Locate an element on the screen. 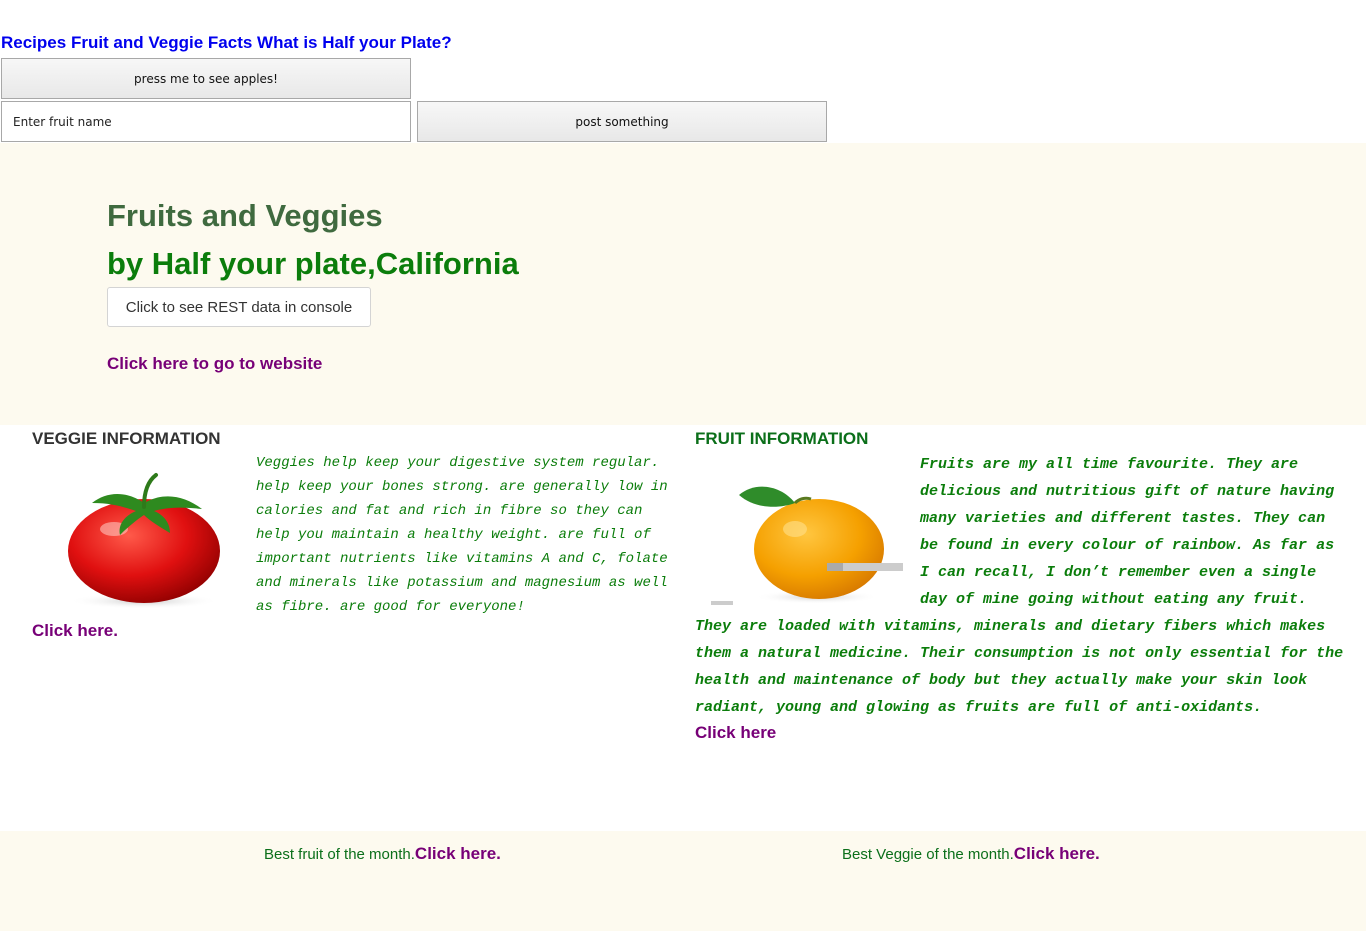 The height and width of the screenshot is (931, 1366). best-fruit-text: Best fruit of the month. is located at coordinates (339, 854).